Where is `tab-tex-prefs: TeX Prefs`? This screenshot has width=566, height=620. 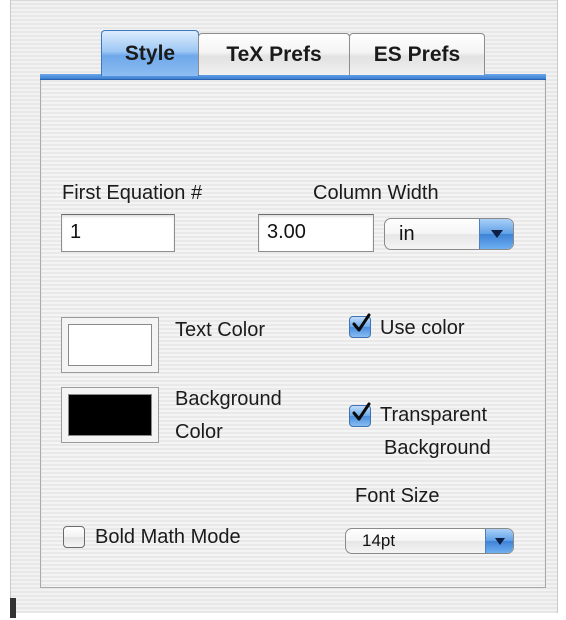 tab-tex-prefs: TeX Prefs is located at coordinates (274, 54).